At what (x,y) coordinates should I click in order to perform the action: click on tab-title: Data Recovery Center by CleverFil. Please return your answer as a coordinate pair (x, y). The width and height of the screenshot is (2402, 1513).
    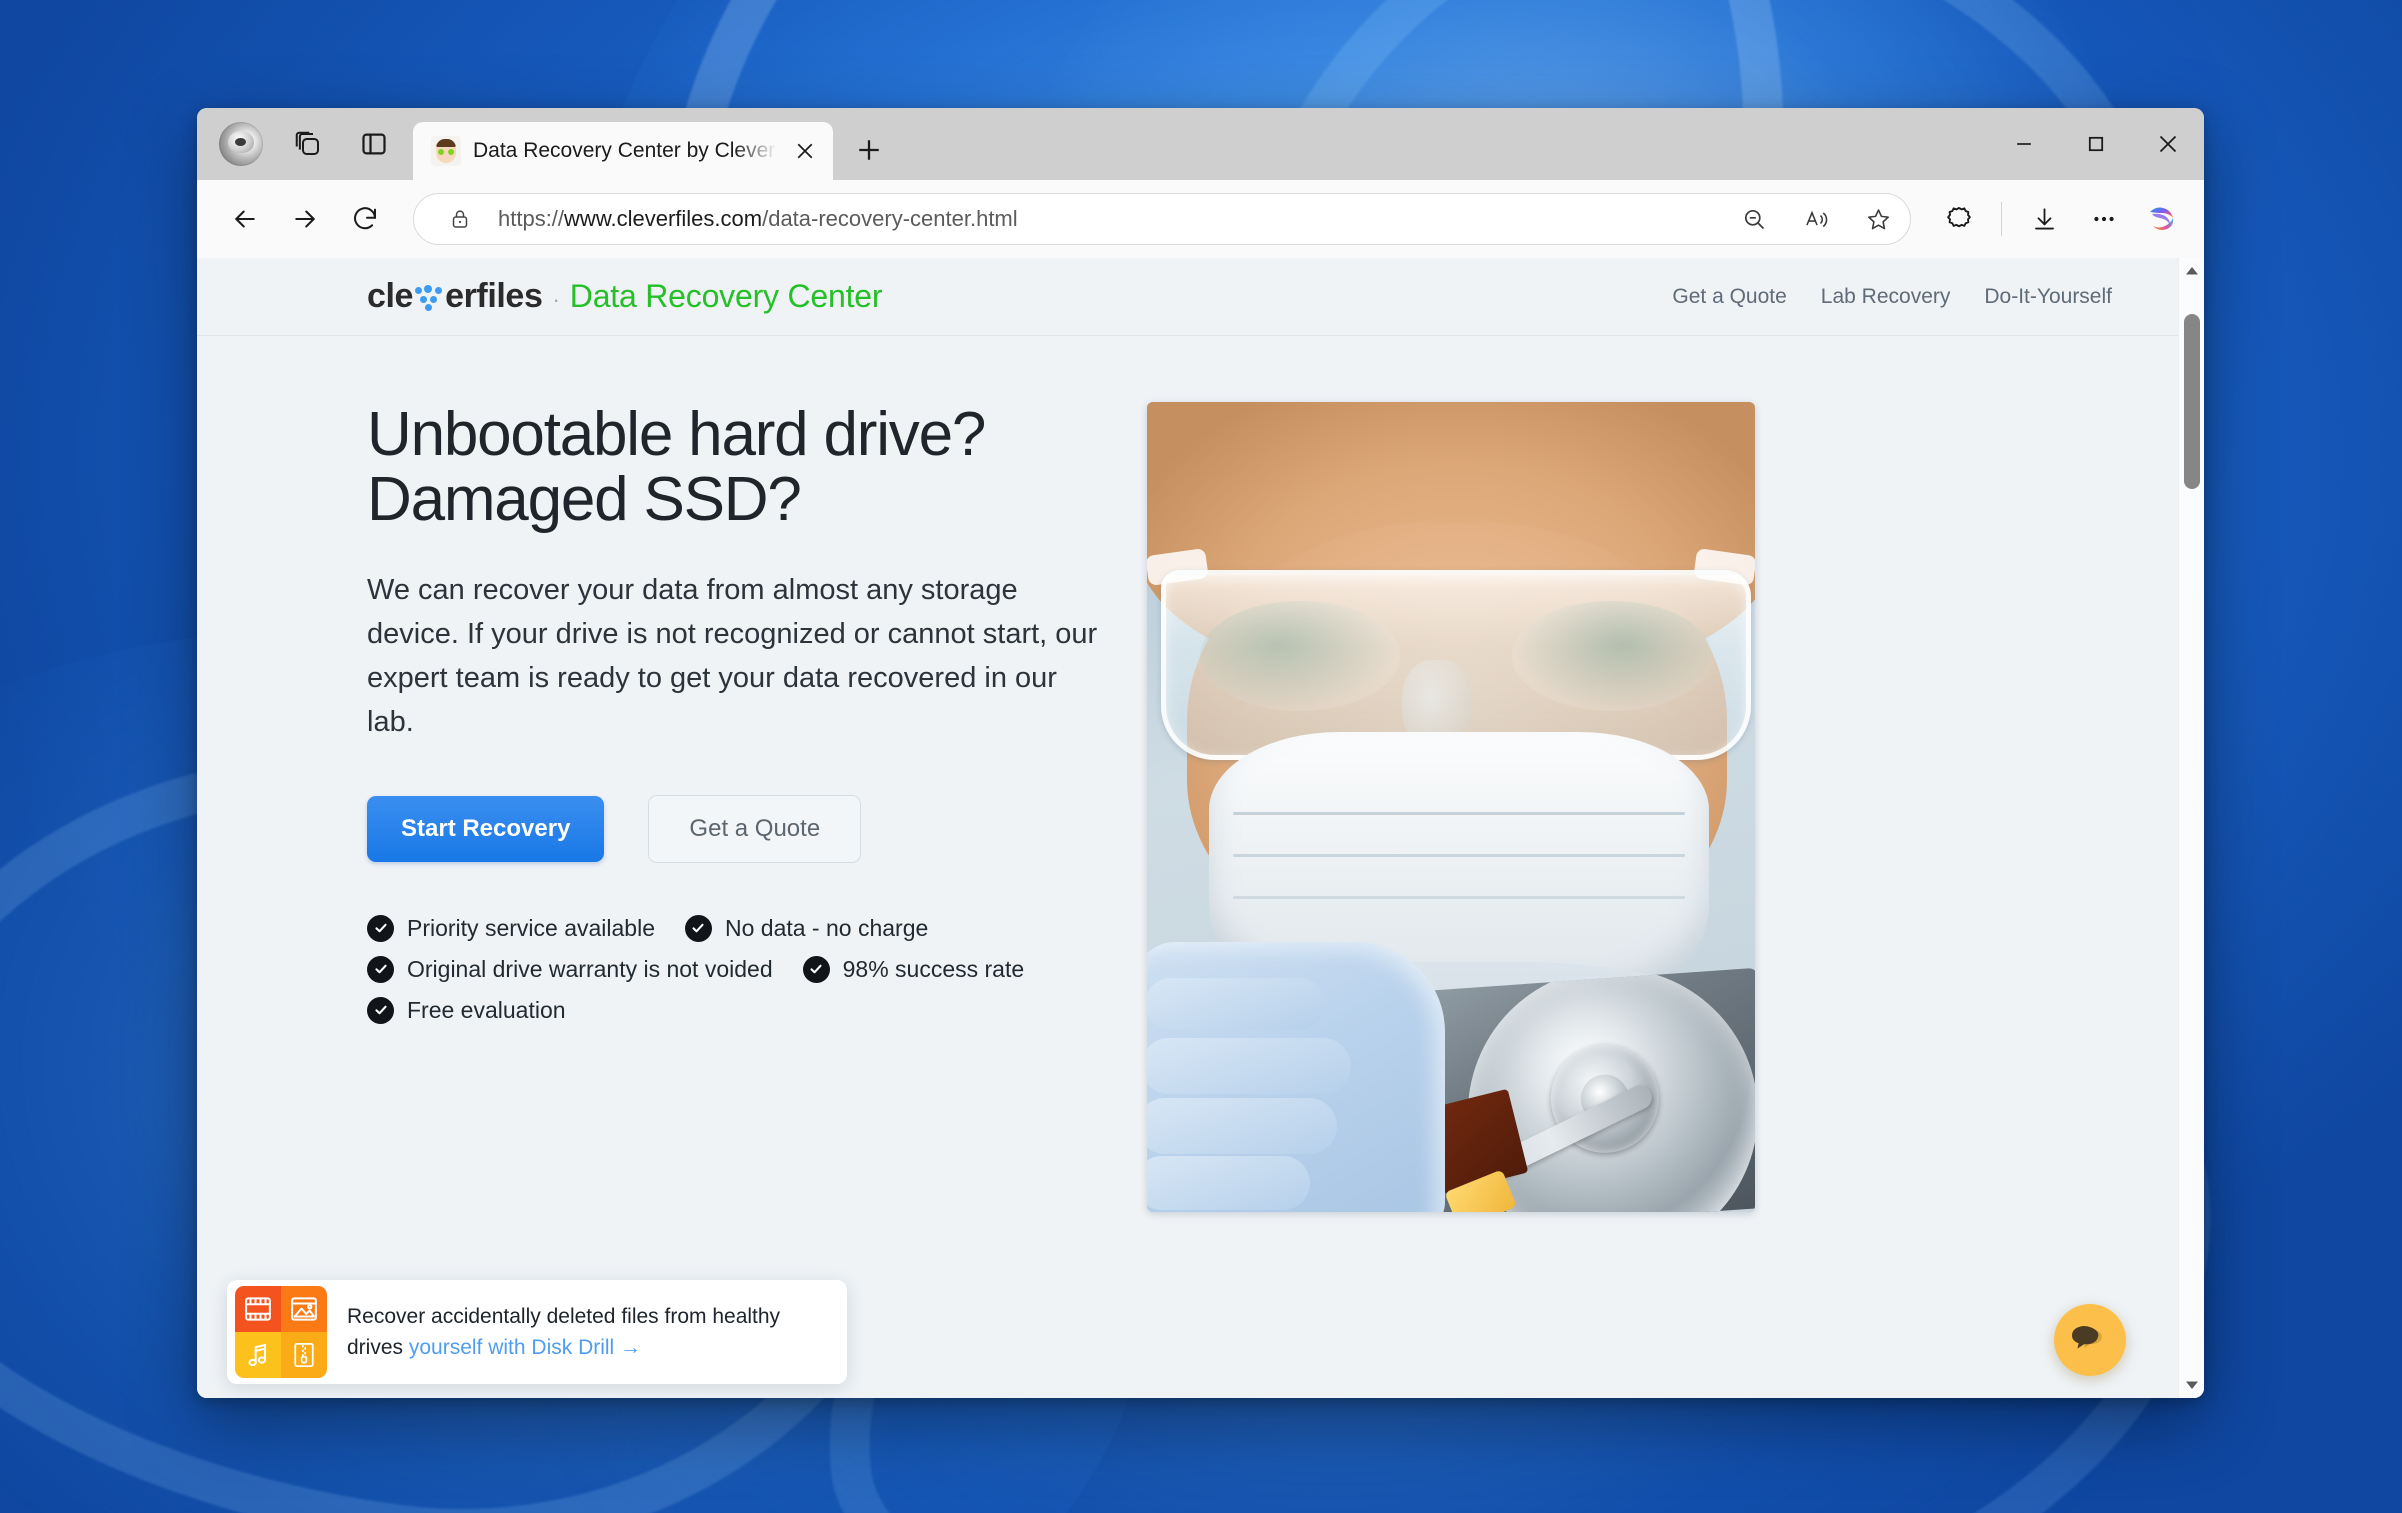
    Looking at the image, I should click on (625, 150).